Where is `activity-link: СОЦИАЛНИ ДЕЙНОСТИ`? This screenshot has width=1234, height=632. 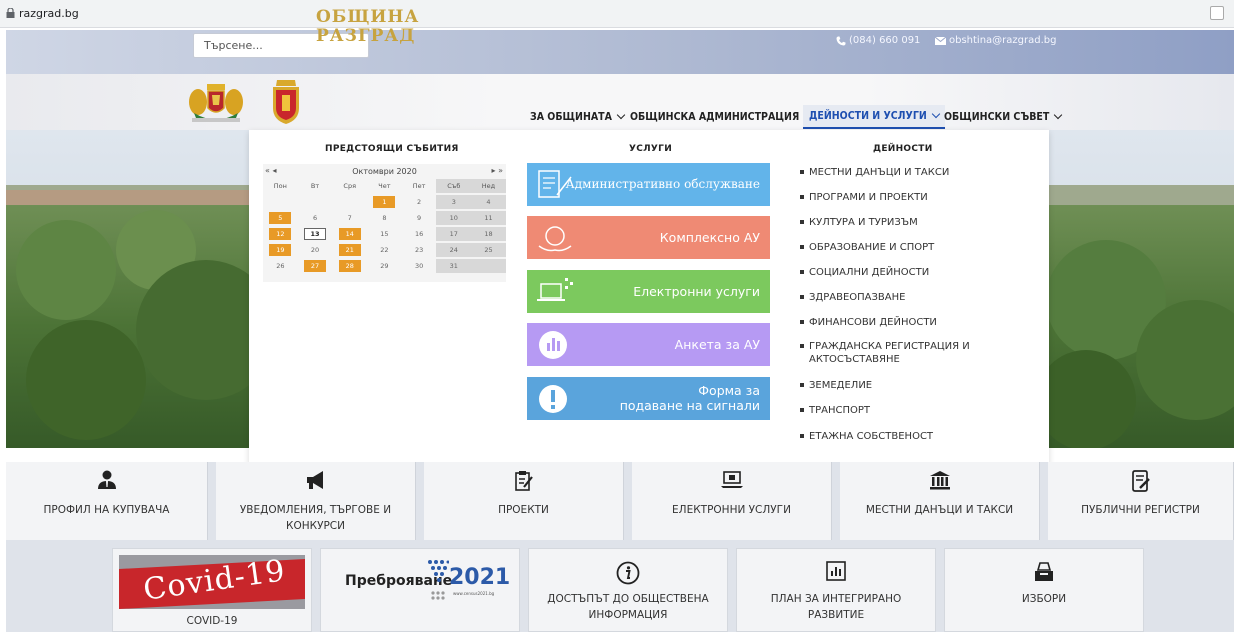 activity-link: СОЦИАЛНИ ДЕЙНОСТИ is located at coordinates (914, 272).